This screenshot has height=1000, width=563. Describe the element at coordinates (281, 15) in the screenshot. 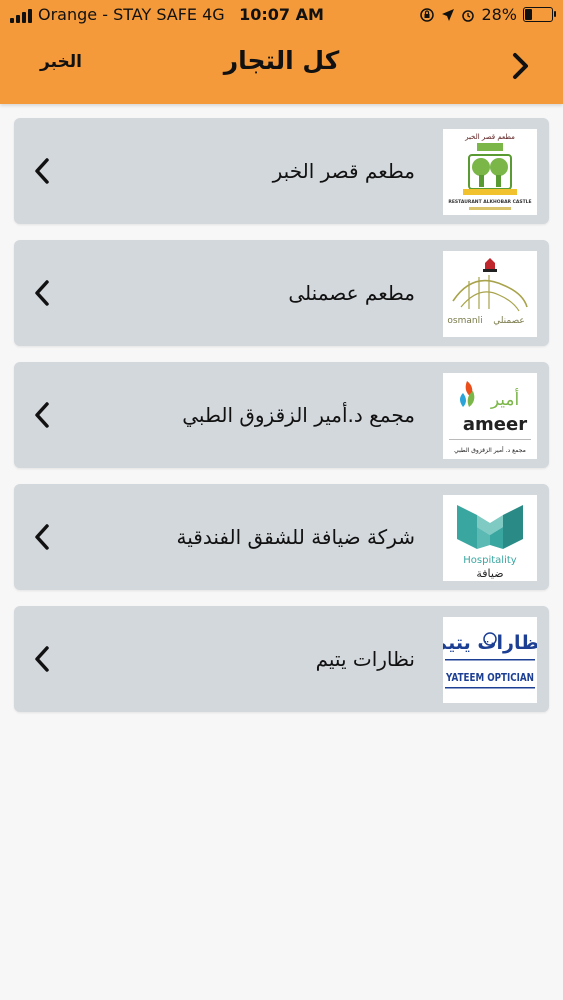

I see `status-bar: Orange - STAY SAFE 4G 10:07 AM 28%` at that location.